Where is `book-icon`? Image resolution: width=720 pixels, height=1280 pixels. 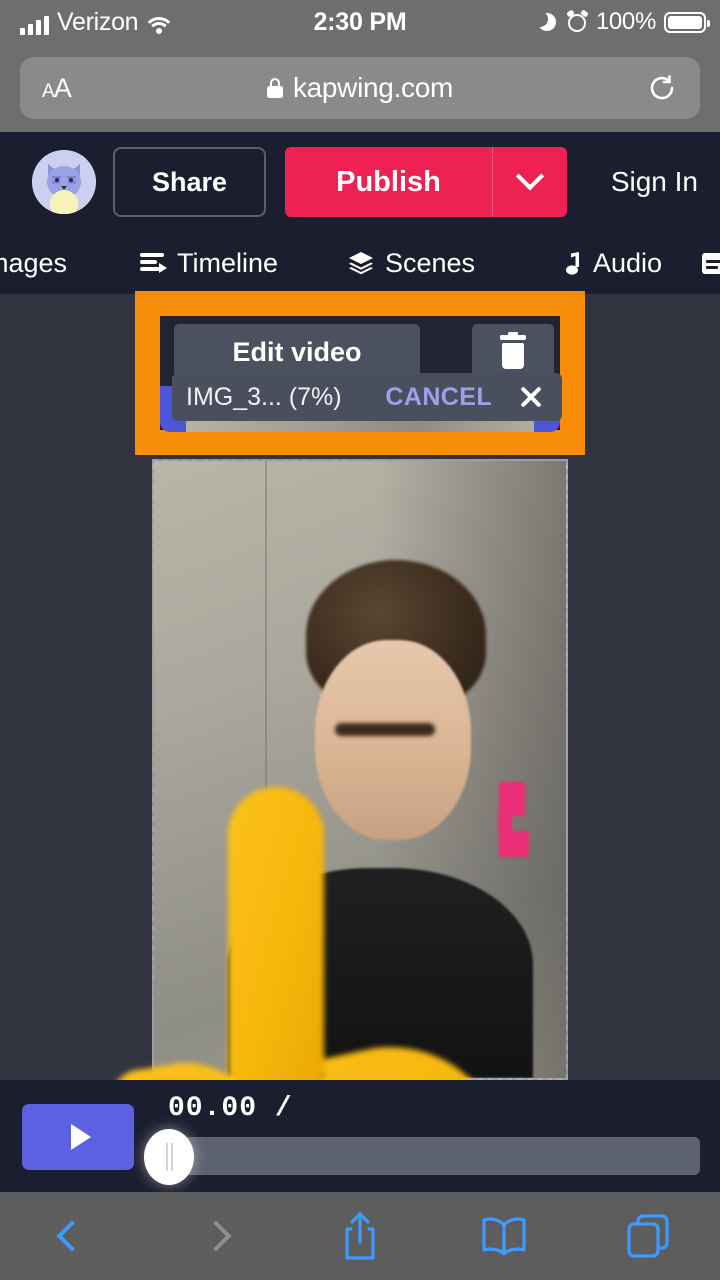
book-icon is located at coordinates (504, 1236).